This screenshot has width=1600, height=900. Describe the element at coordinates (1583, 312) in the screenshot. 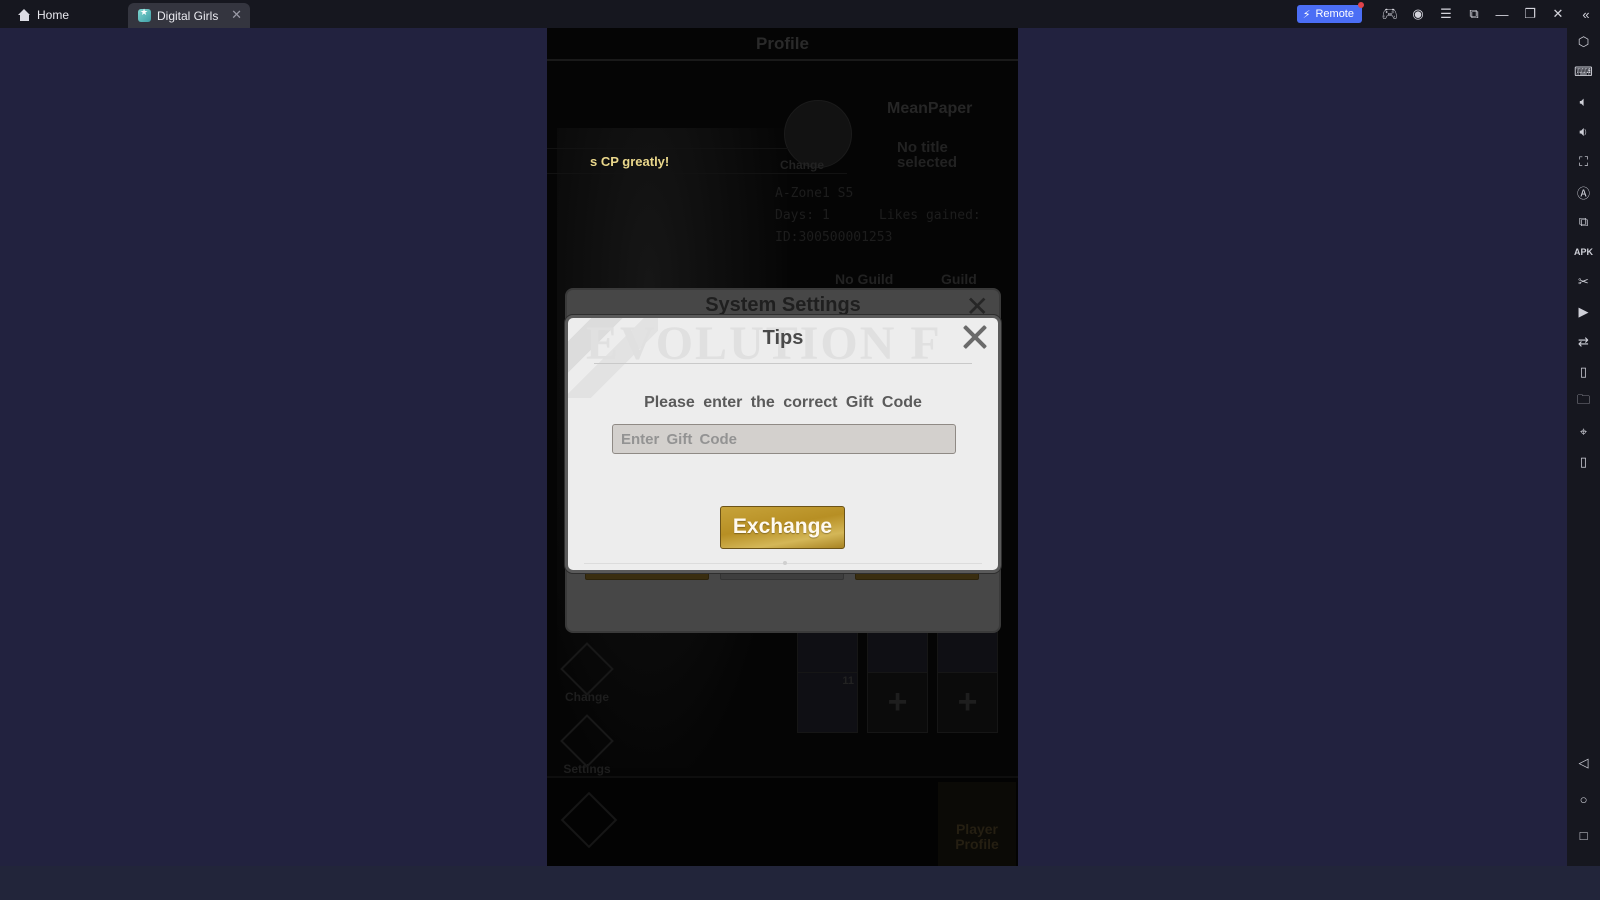

I see `record-icon: ▶` at that location.